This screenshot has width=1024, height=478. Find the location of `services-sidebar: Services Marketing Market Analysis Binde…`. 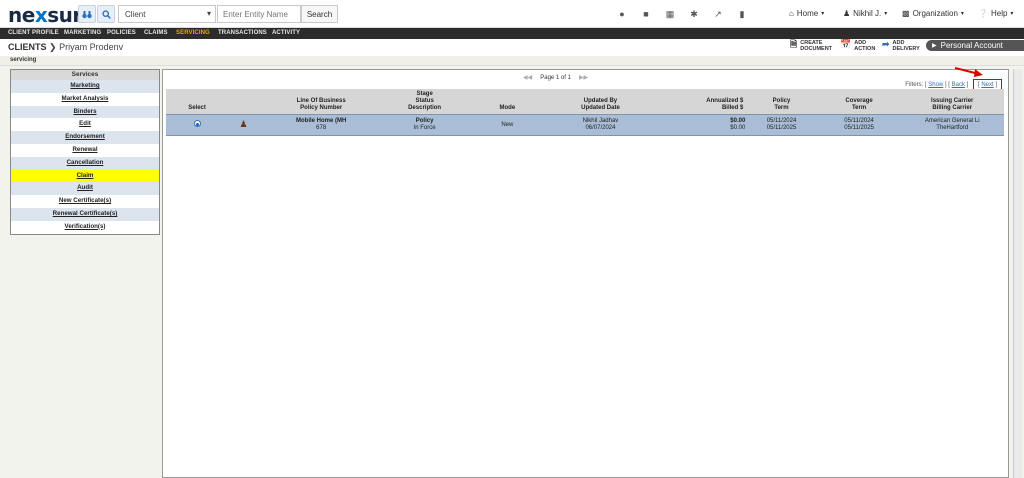

services-sidebar: Services Marketing Market Analysis Binde… is located at coordinates (85, 152).